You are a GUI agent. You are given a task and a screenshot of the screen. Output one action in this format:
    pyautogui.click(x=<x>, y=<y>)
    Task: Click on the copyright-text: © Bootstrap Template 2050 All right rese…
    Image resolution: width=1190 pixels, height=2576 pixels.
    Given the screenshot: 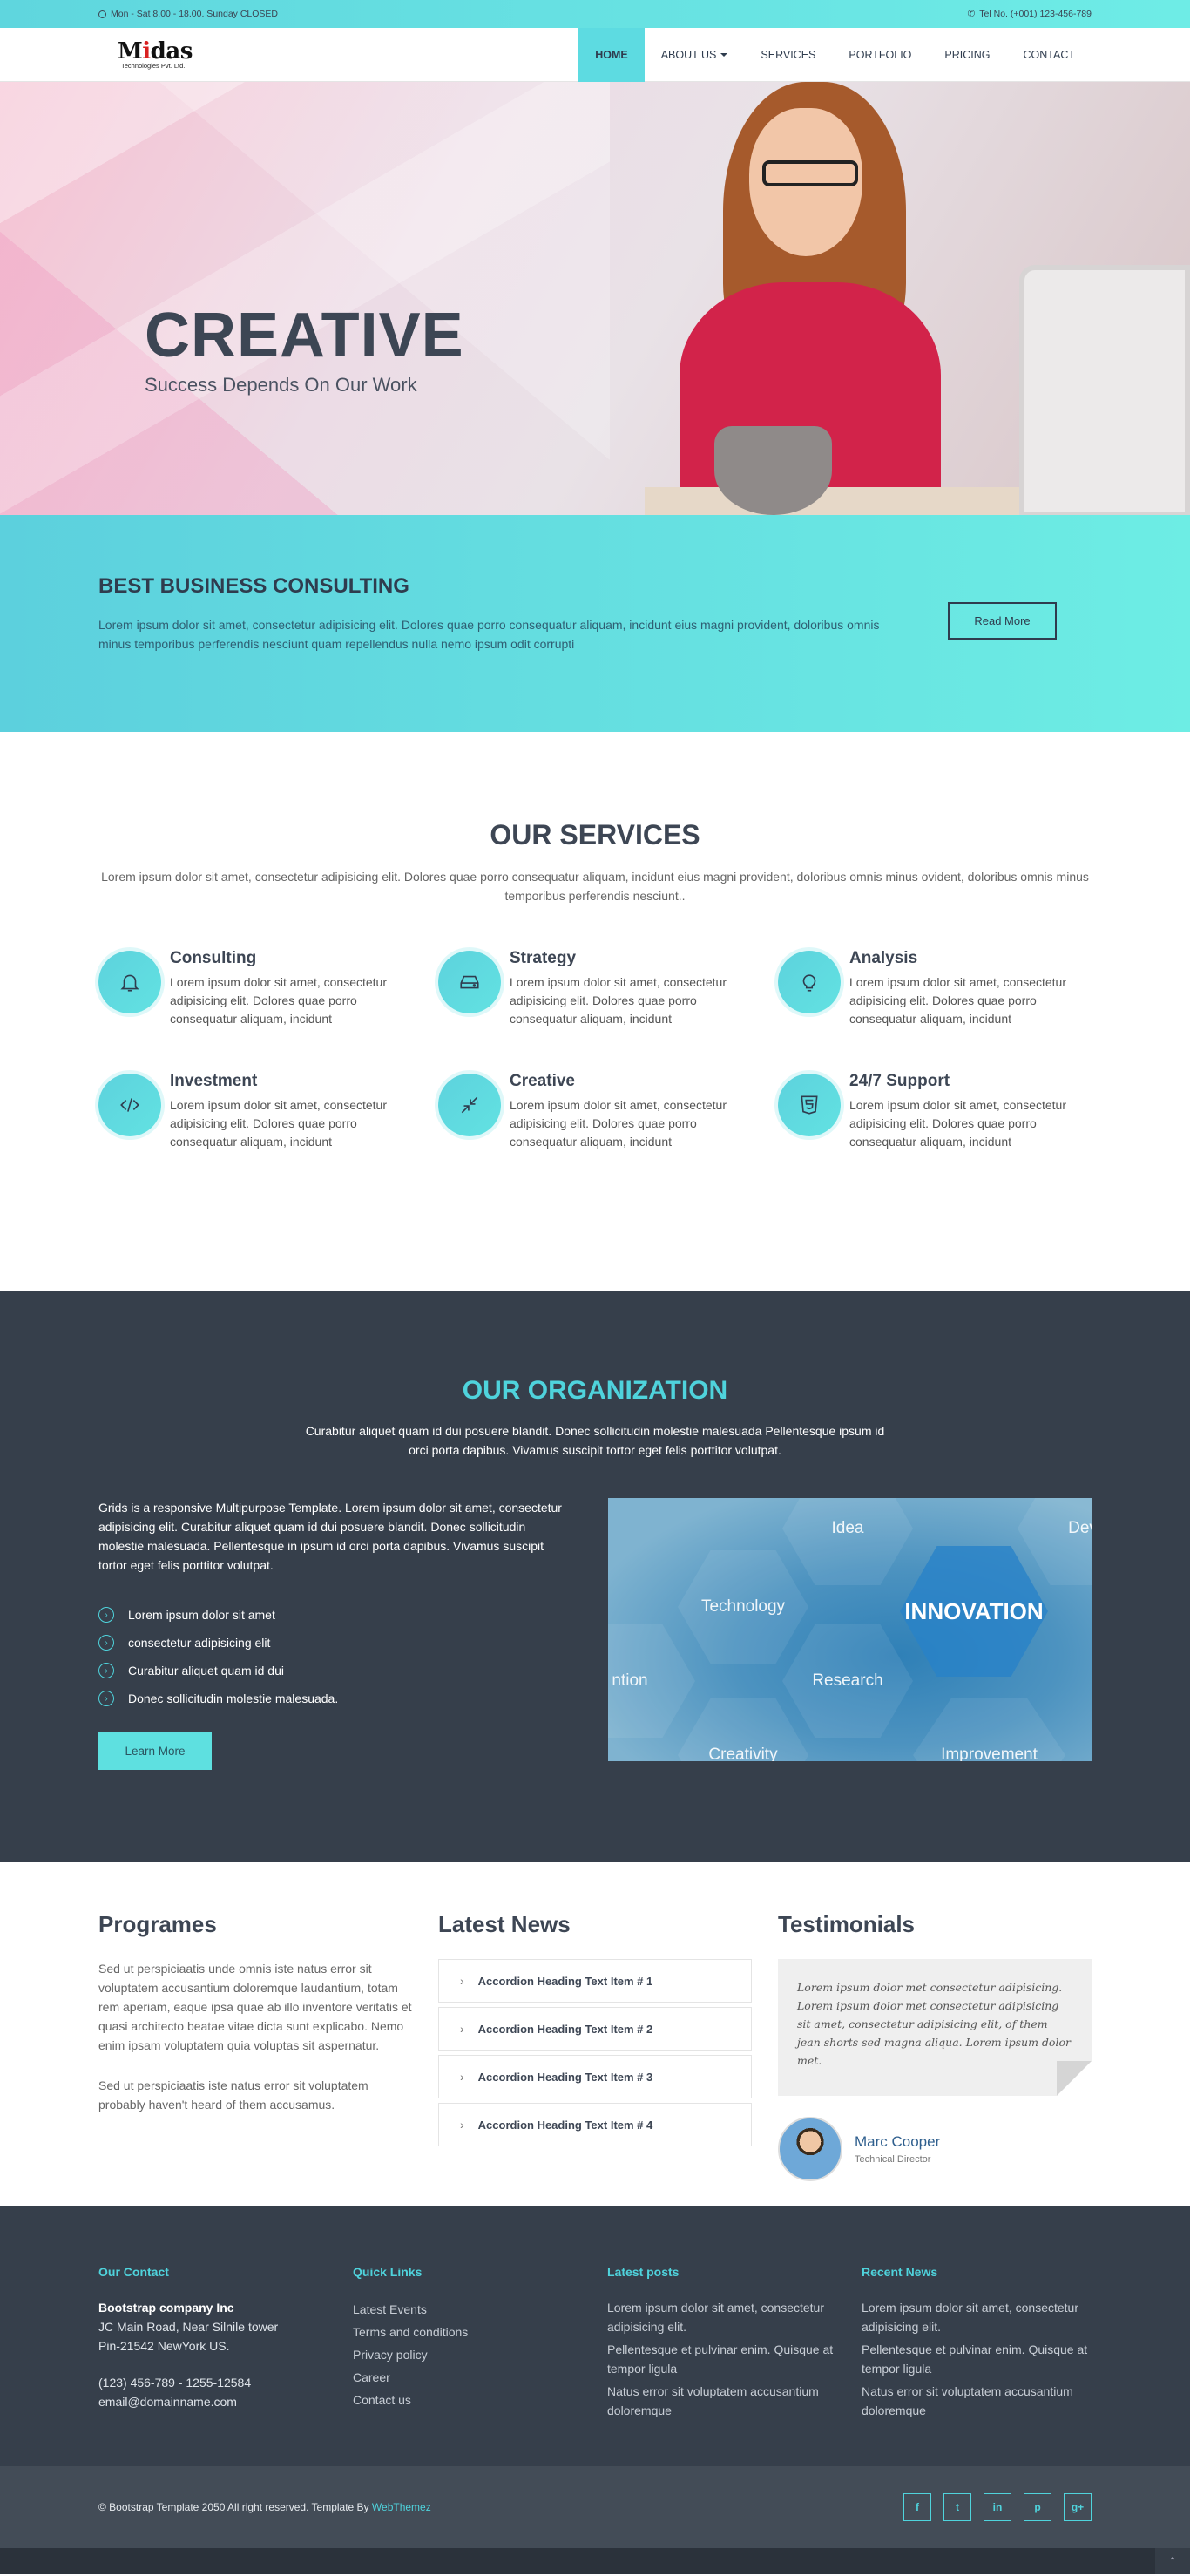 What is the action you would take?
    pyautogui.click(x=264, y=2507)
    